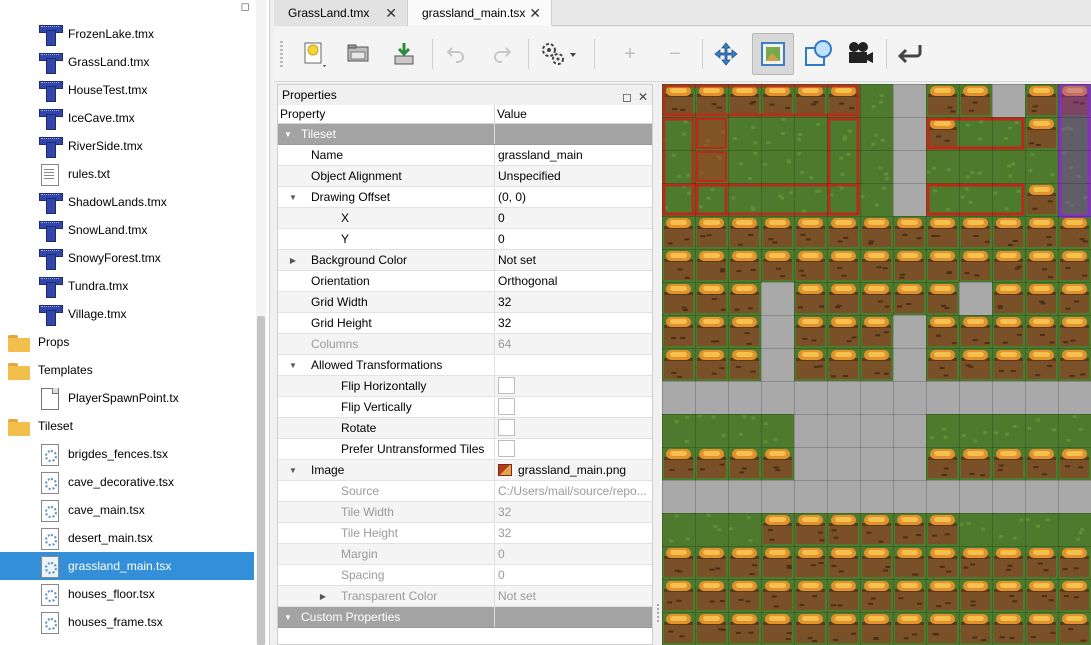 The image size is (1091, 645). Describe the element at coordinates (261, 480) in the screenshot. I see `scrollbar-thumb` at that location.